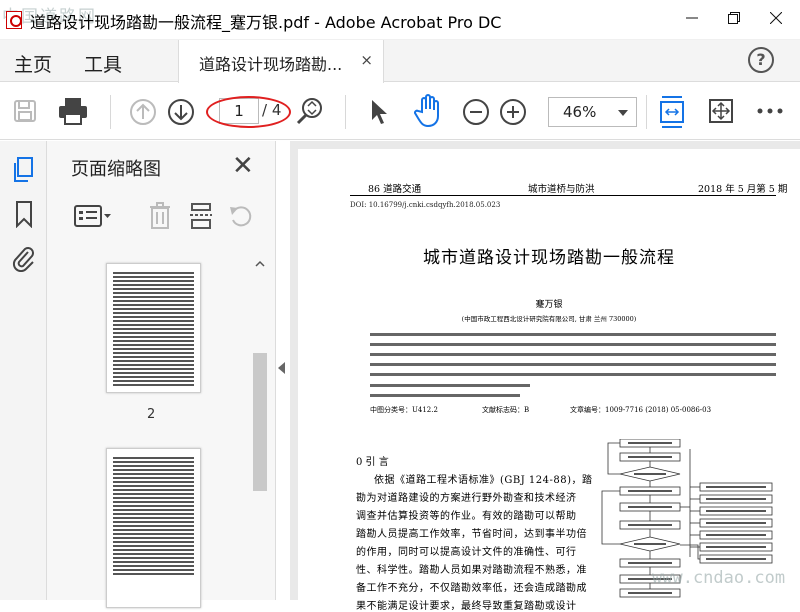 The width and height of the screenshot is (800, 612). Describe the element at coordinates (719, 578) in the screenshot. I see `watermark-bottom: www.cndao.com` at that location.